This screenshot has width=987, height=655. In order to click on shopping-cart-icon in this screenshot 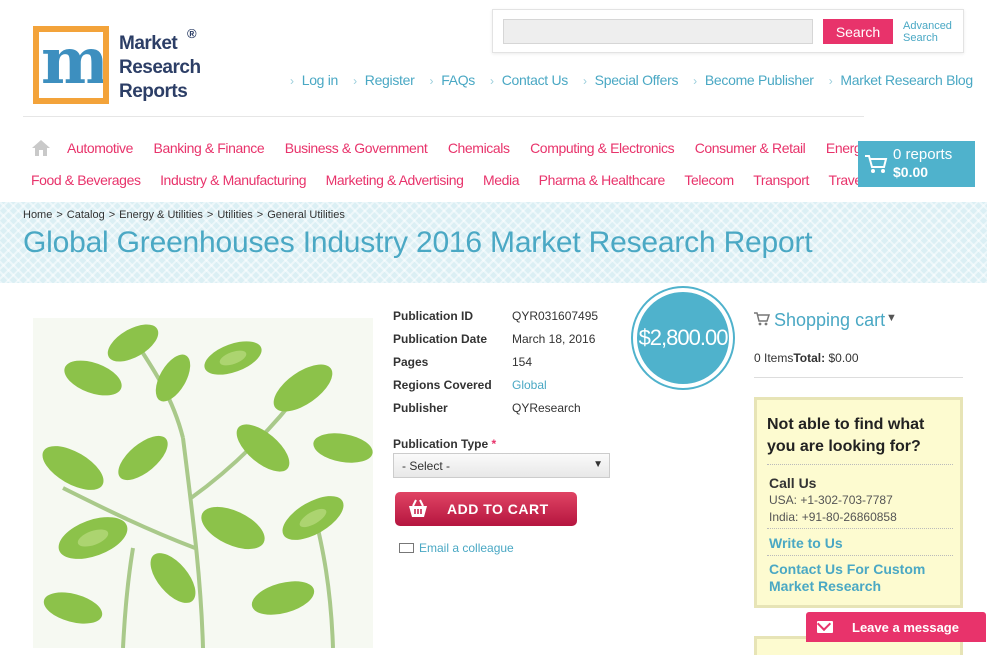, I will do `click(876, 164)`.